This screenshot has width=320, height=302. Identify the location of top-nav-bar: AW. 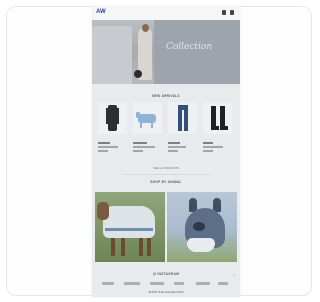
(166, 13).